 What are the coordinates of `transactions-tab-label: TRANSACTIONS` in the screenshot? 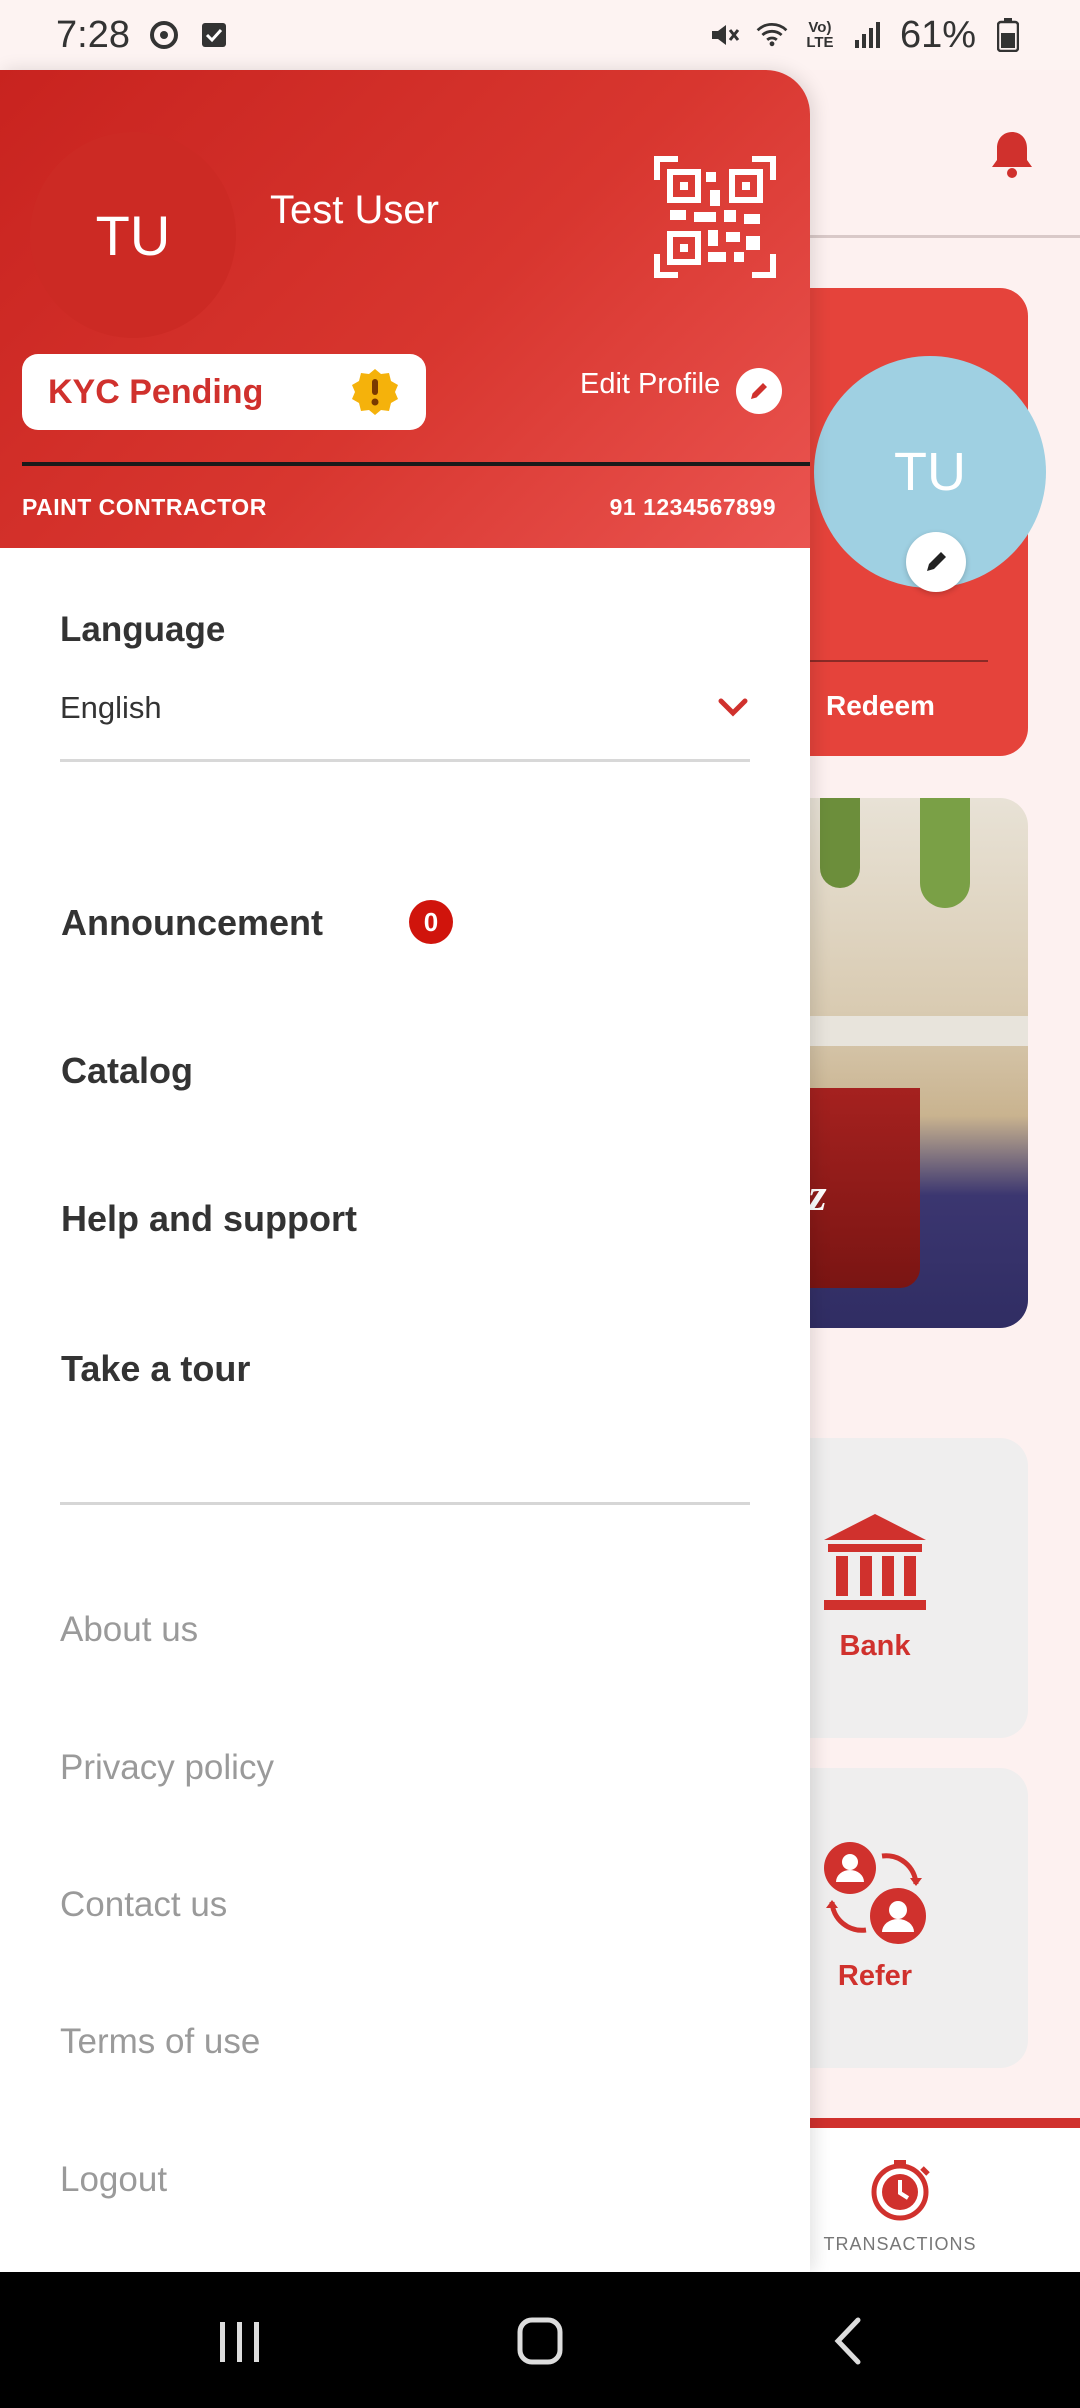 It's located at (900, 2244).